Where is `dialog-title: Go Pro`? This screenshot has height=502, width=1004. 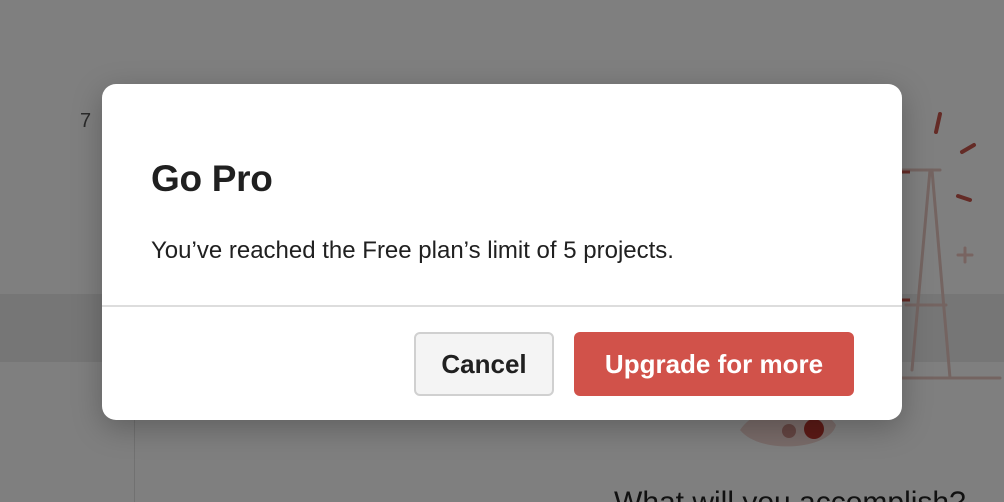
dialog-title: Go Pro is located at coordinates (212, 178).